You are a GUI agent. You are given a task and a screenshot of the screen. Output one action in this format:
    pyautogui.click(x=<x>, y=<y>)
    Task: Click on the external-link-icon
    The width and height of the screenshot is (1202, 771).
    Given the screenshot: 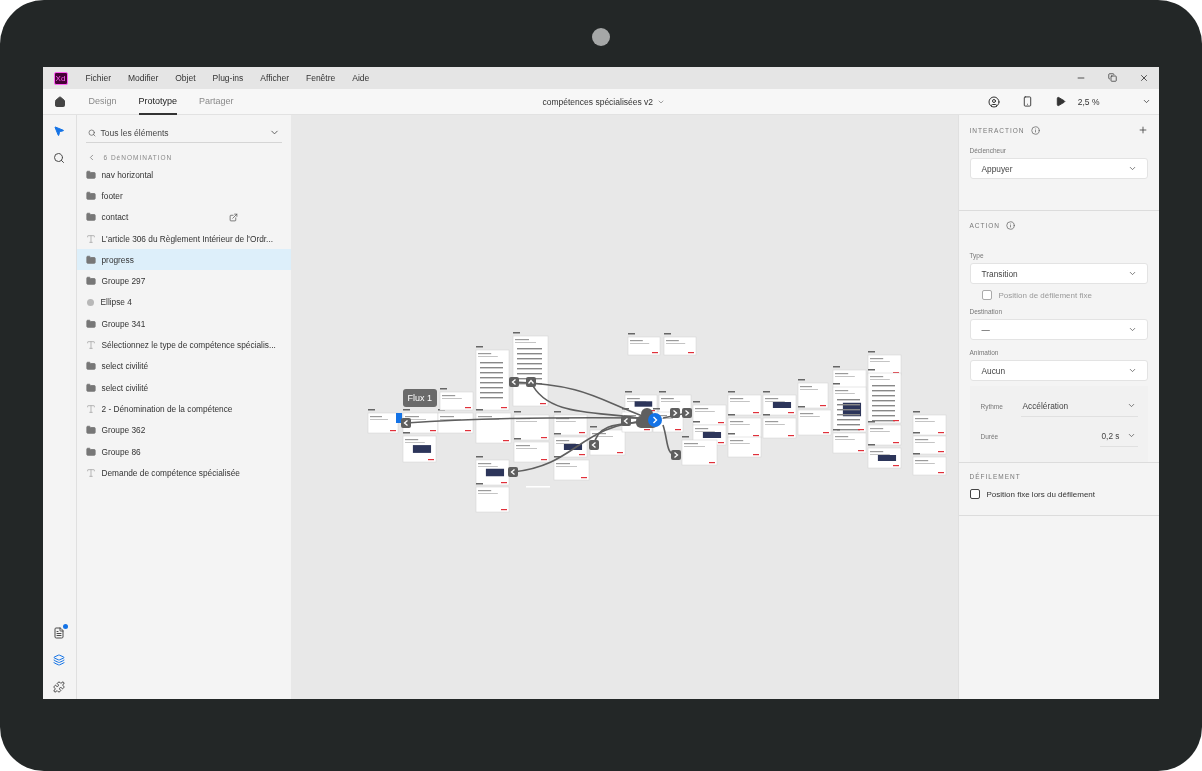 What is the action you would take?
    pyautogui.click(x=233, y=217)
    